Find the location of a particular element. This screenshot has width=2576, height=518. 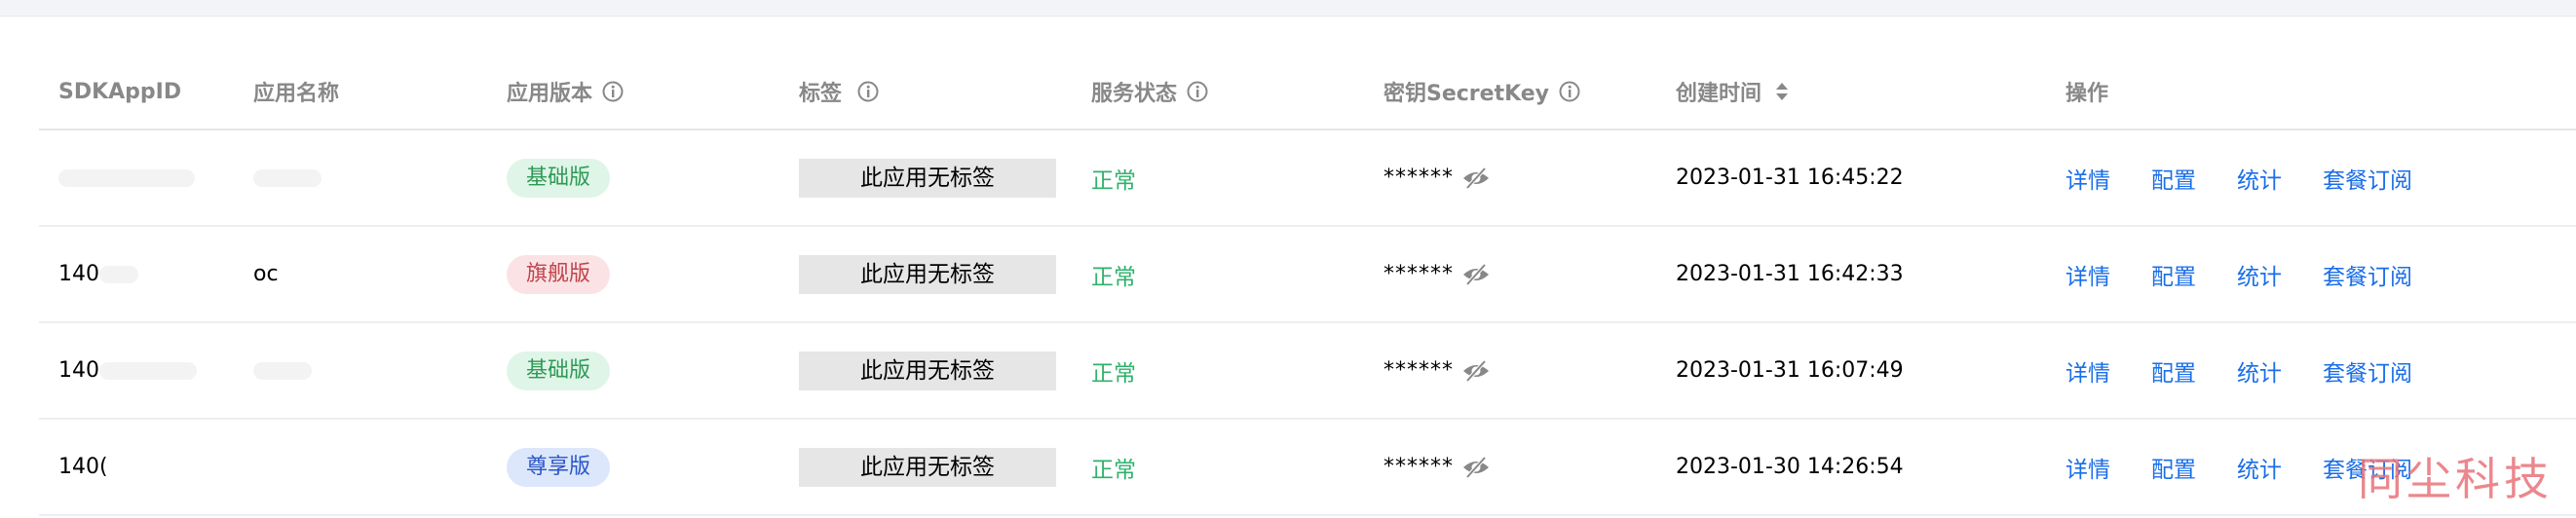

header-created-time-label: 创建时间 is located at coordinates (1719, 94).